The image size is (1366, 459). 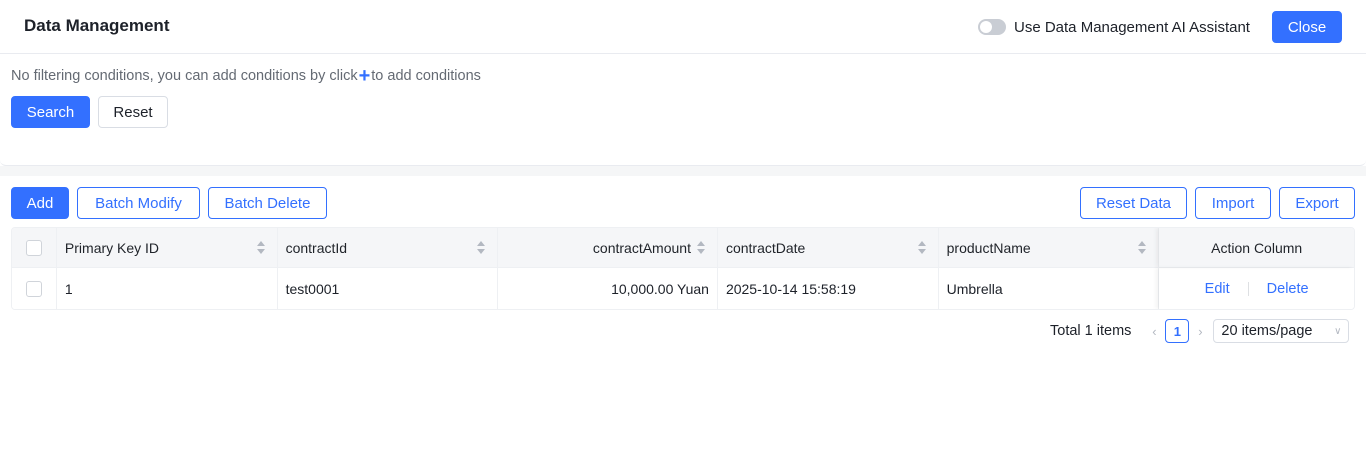 What do you see at coordinates (765, 247) in the screenshot?
I see `column-header-contract-date-label: contractDate` at bounding box center [765, 247].